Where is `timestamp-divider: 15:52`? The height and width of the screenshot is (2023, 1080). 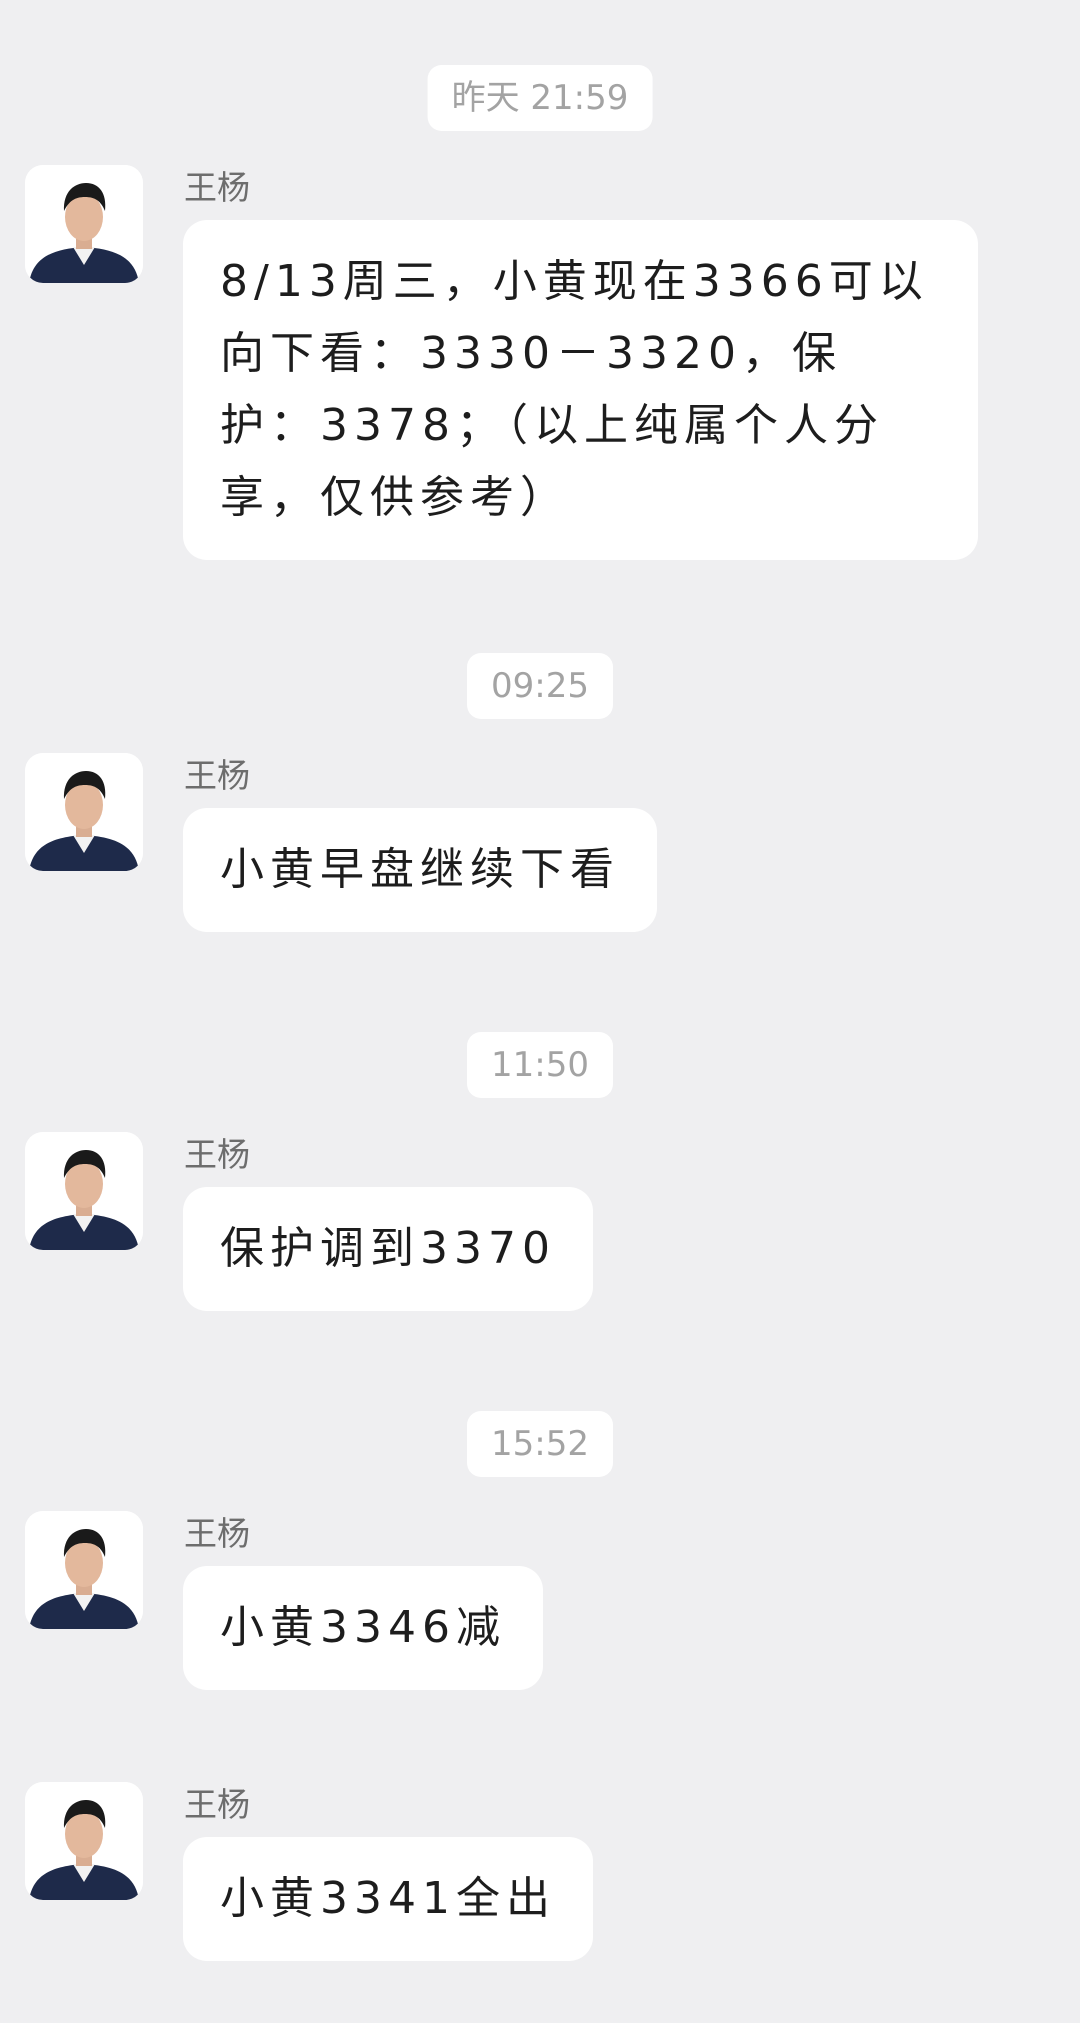
timestamp-divider: 15:52 is located at coordinates (540, 1444).